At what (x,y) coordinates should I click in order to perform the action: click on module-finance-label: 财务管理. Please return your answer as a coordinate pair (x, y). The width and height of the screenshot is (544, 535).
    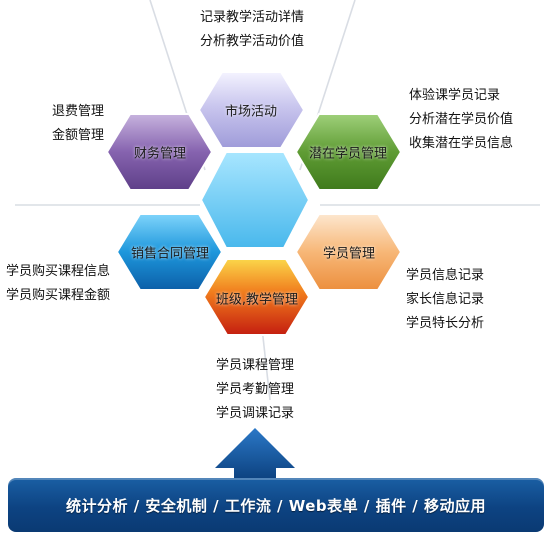
    Looking at the image, I should click on (160, 154).